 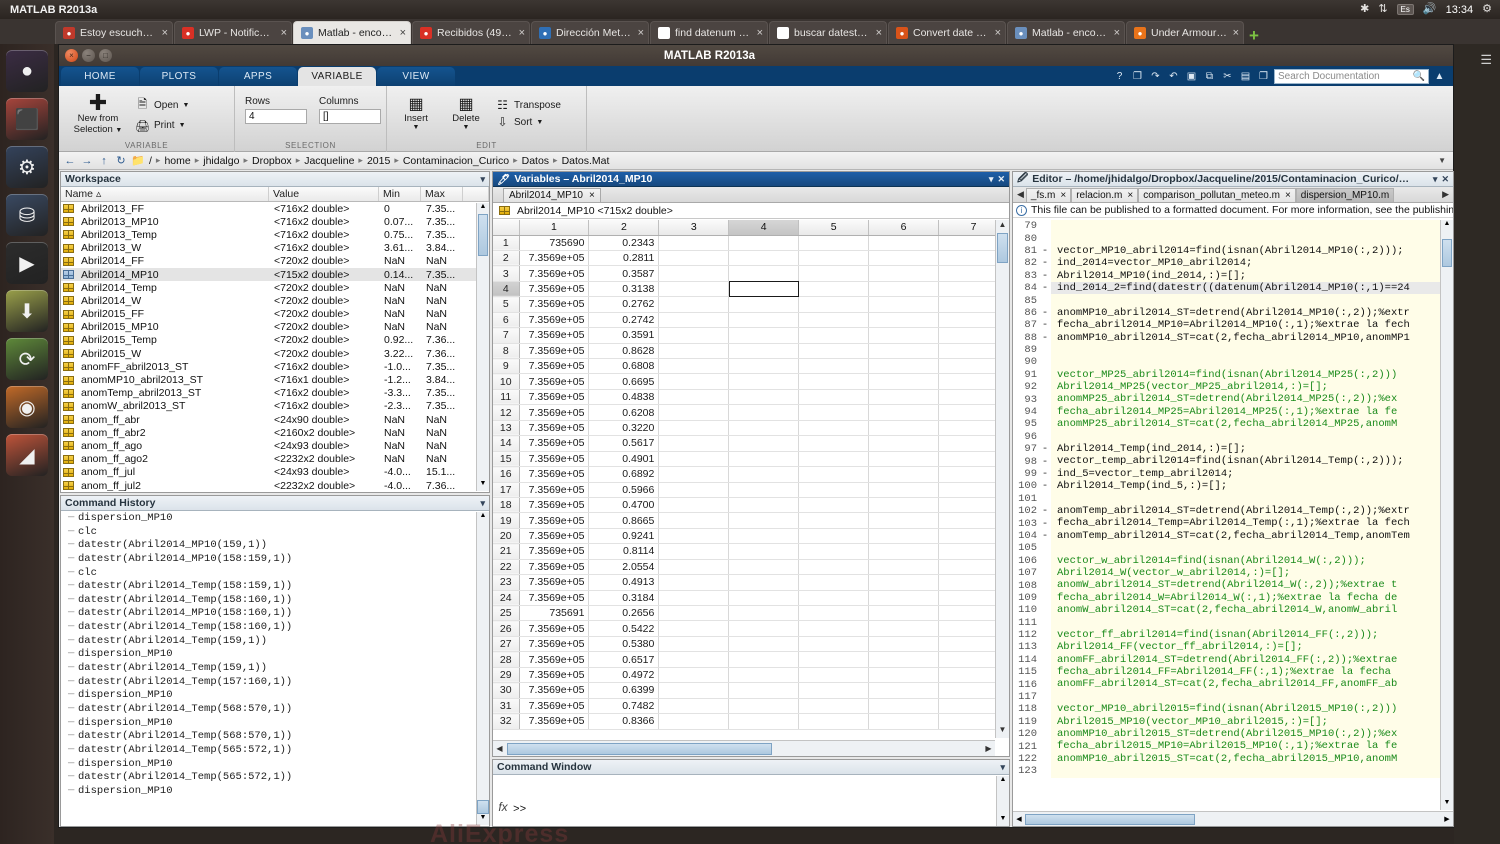 I want to click on search-documentation-input: Search Documentation 🔍, so click(x=1351, y=76).